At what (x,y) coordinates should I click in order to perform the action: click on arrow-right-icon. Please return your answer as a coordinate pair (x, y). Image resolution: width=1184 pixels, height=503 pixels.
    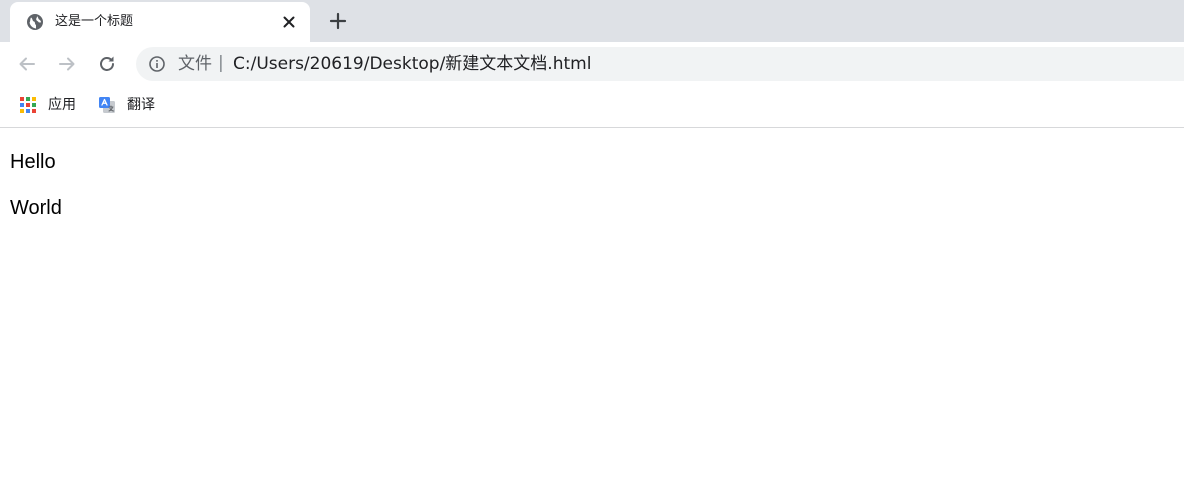
    Looking at the image, I should click on (67, 64).